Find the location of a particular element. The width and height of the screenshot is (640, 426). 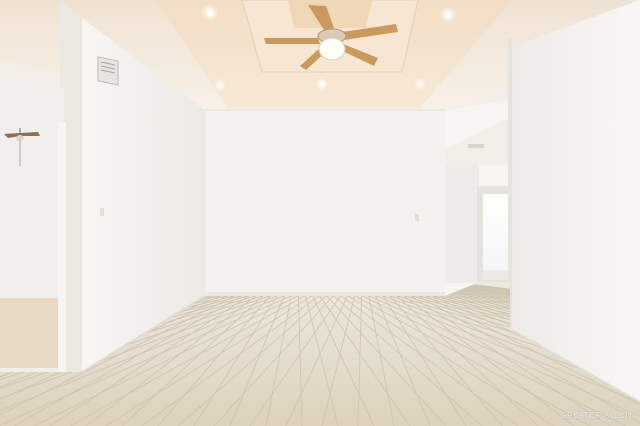

left-doorframe is located at coordinates (62, 248).